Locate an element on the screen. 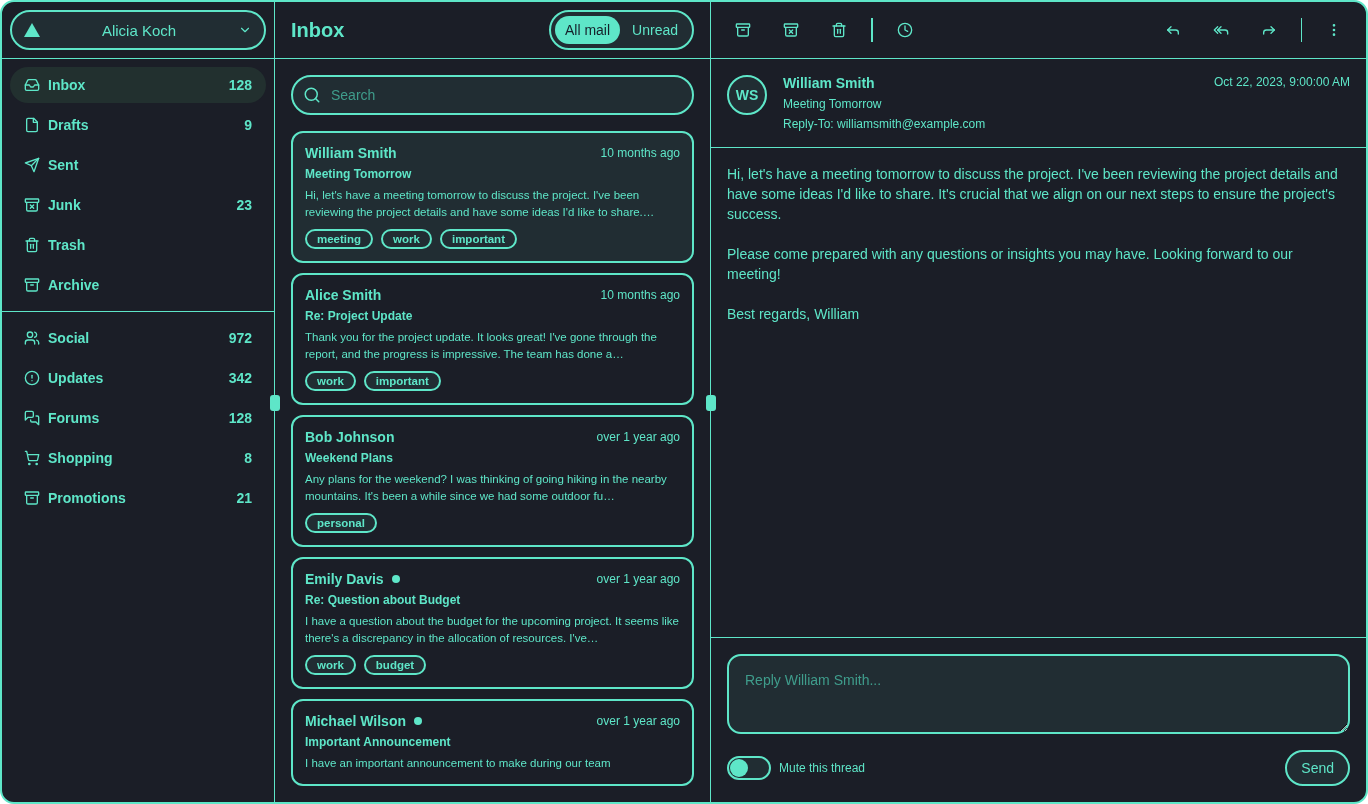 Image resolution: width=1368 pixels, height=804 pixels. nav-item: Drafts 9 is located at coordinates (138, 125).